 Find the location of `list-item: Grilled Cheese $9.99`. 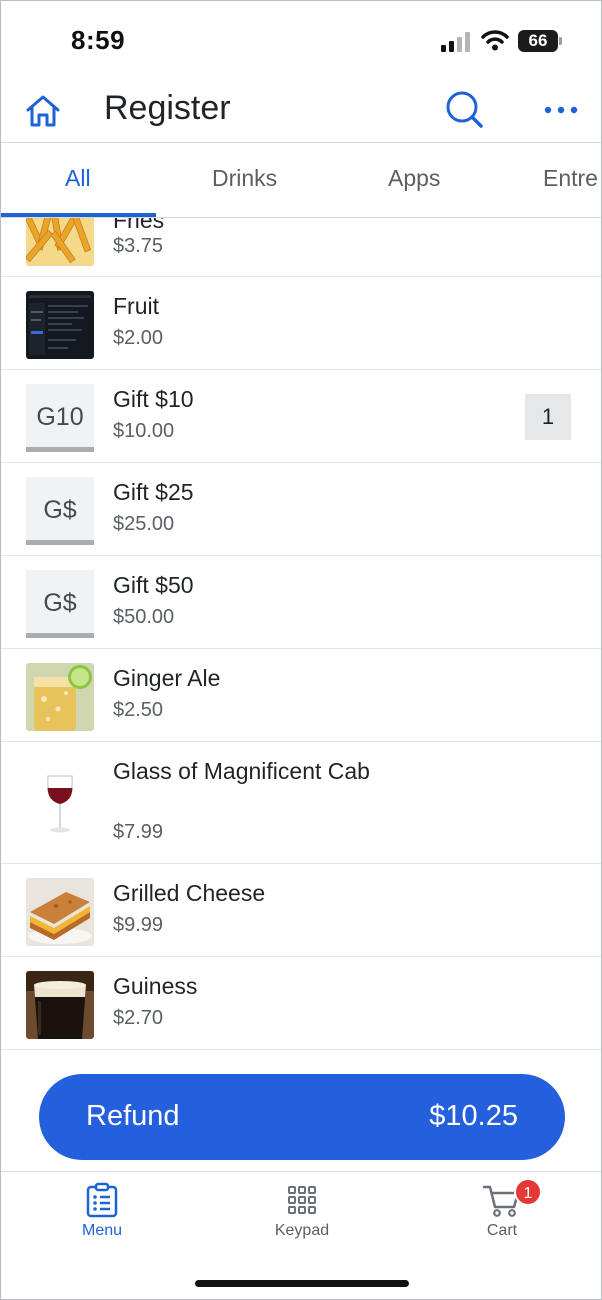

list-item: Grilled Cheese $9.99 is located at coordinates (301, 910).